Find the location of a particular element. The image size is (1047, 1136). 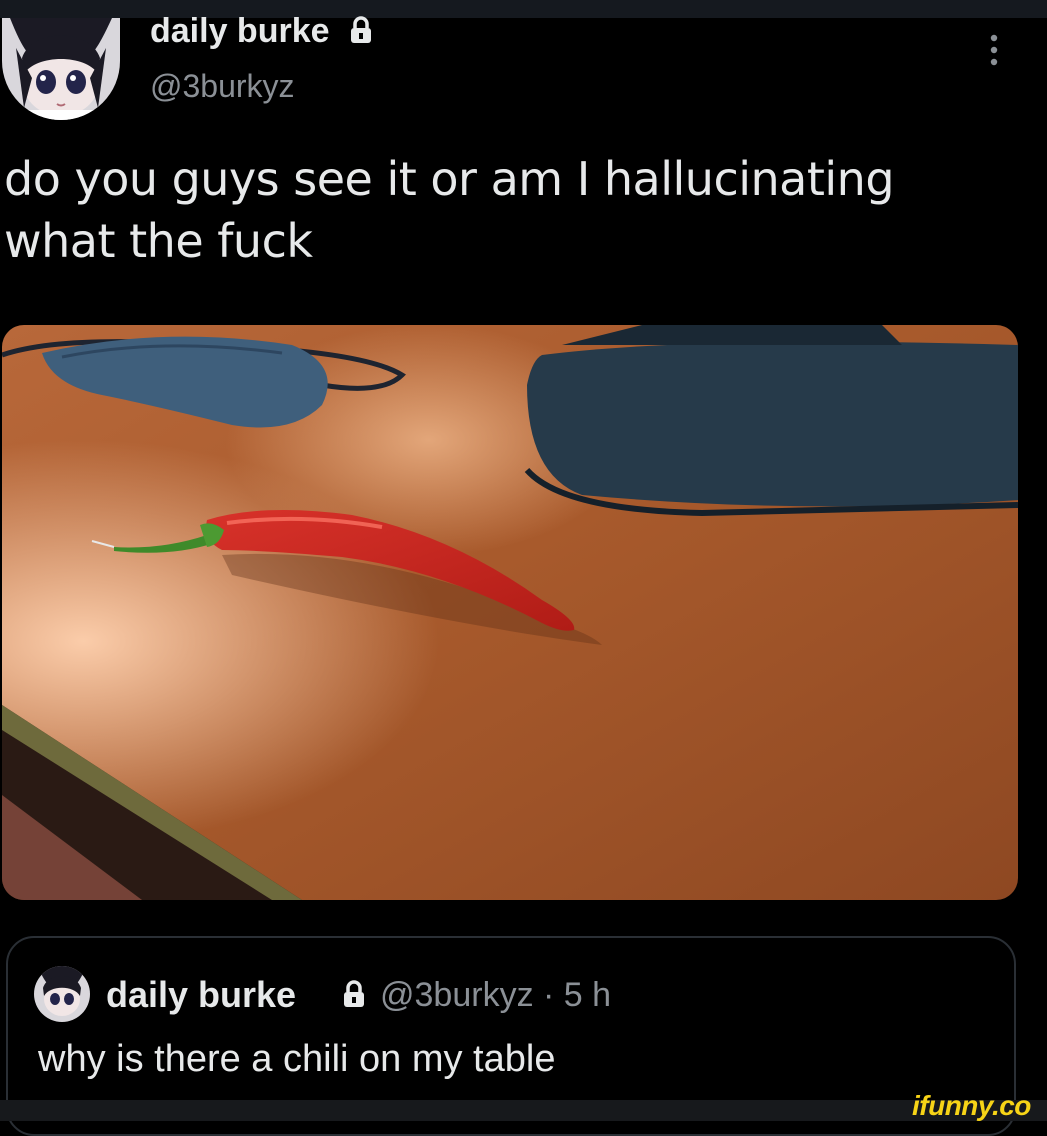

more-vertical-icon is located at coordinates (994, 52).